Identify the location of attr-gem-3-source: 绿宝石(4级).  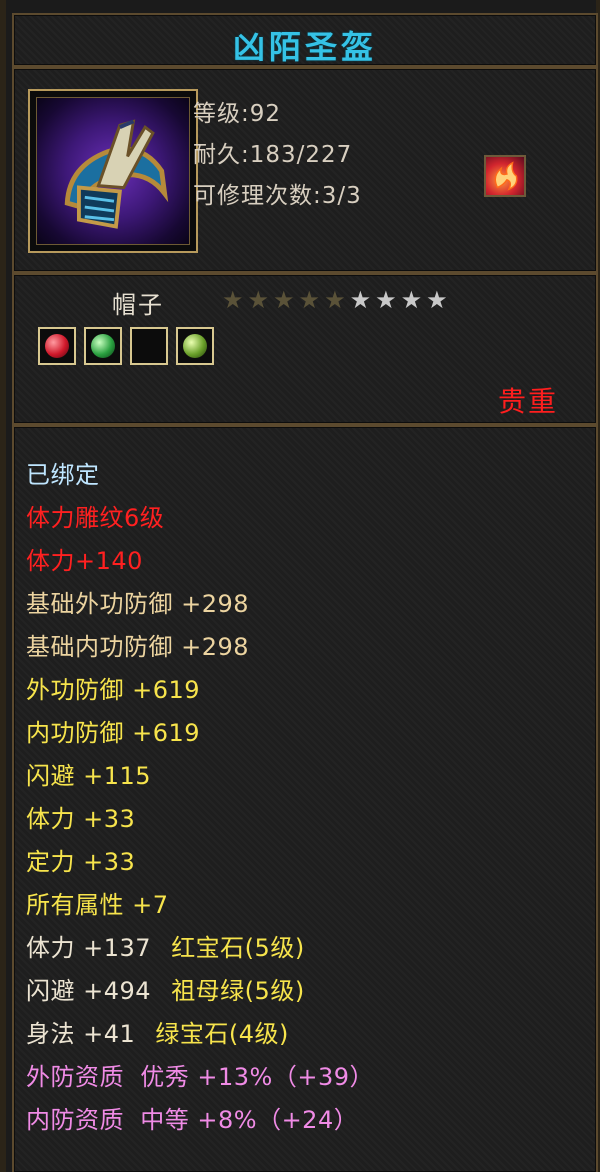
(222, 1034).